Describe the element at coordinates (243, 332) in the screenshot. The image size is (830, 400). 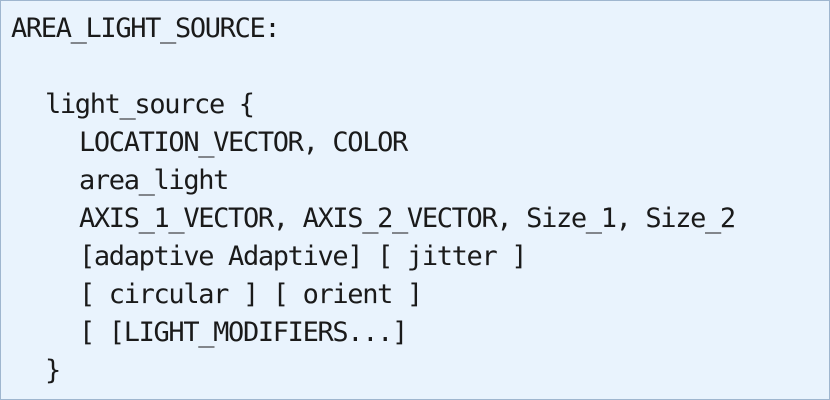
I see `code-line-modifiers: [ [LIGHT_MODIFIERS...]` at that location.